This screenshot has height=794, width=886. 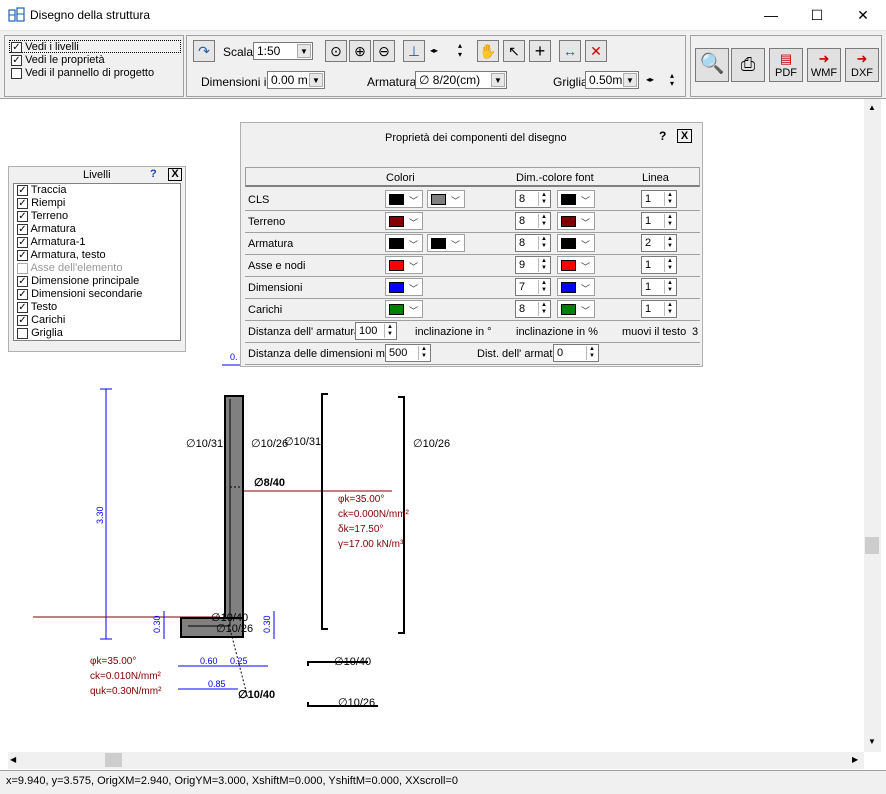 I want to click on griglia-up-down-icon: ▴ ▾, so click(x=672, y=80).